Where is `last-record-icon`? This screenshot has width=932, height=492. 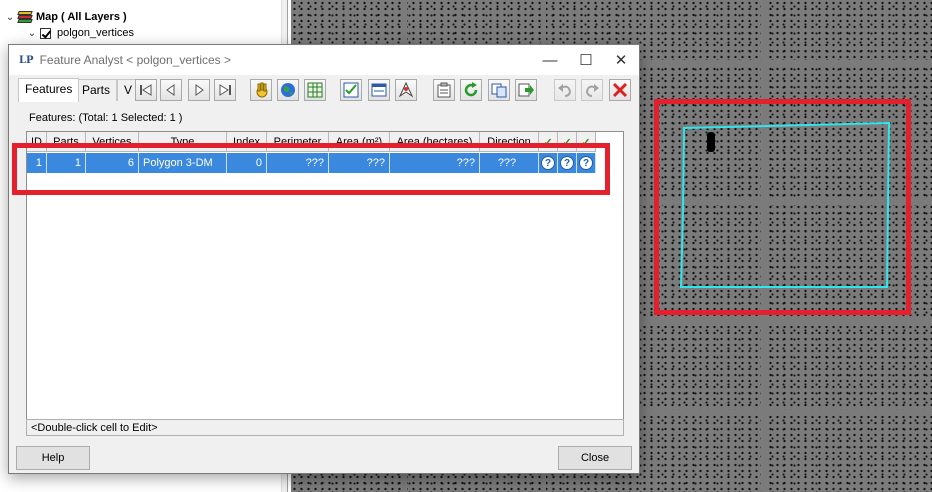
last-record-icon is located at coordinates (225, 90).